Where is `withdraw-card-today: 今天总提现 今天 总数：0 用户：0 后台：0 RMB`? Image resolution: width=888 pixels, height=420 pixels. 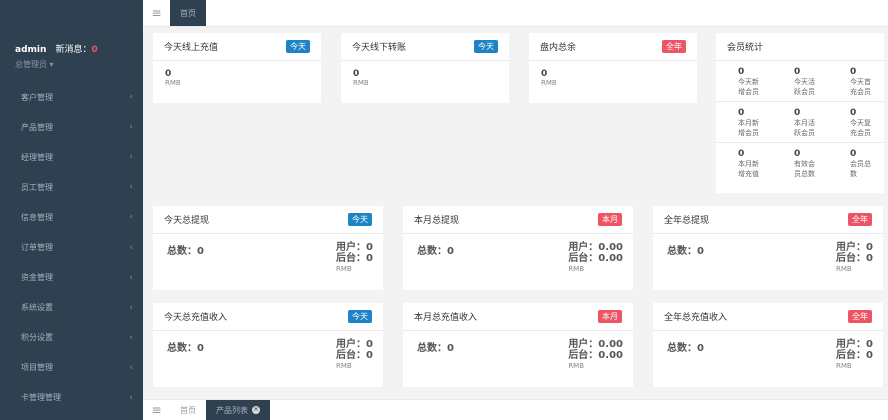 withdraw-card-today: 今天总提现 今天 总数：0 用户：0 后台：0 RMB is located at coordinates (268, 248).